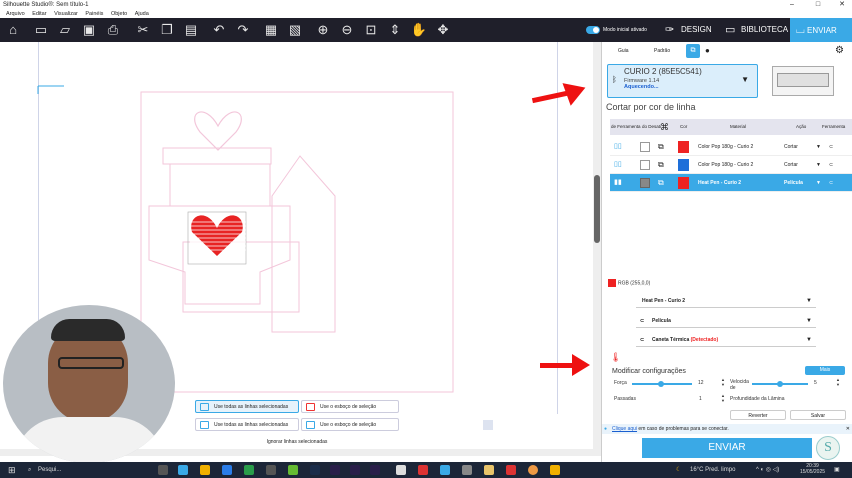 The image size is (852, 478). What do you see at coordinates (350, 406) in the screenshot?
I see `use-sketch-selection-button: Use o esboço de seleção` at bounding box center [350, 406].